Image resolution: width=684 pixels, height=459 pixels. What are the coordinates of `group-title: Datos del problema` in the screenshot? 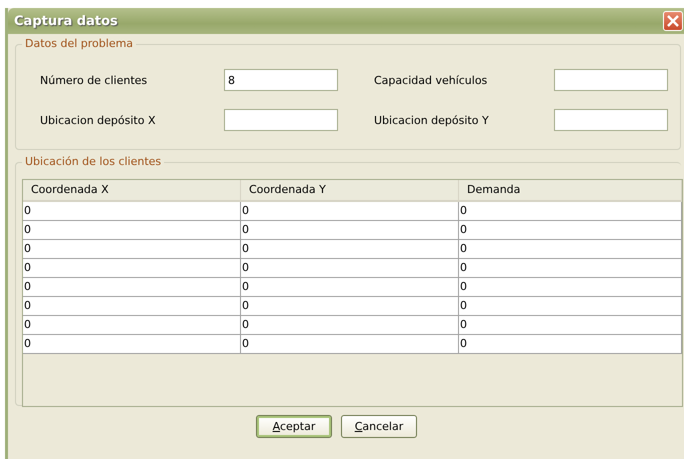 It's located at (79, 43).